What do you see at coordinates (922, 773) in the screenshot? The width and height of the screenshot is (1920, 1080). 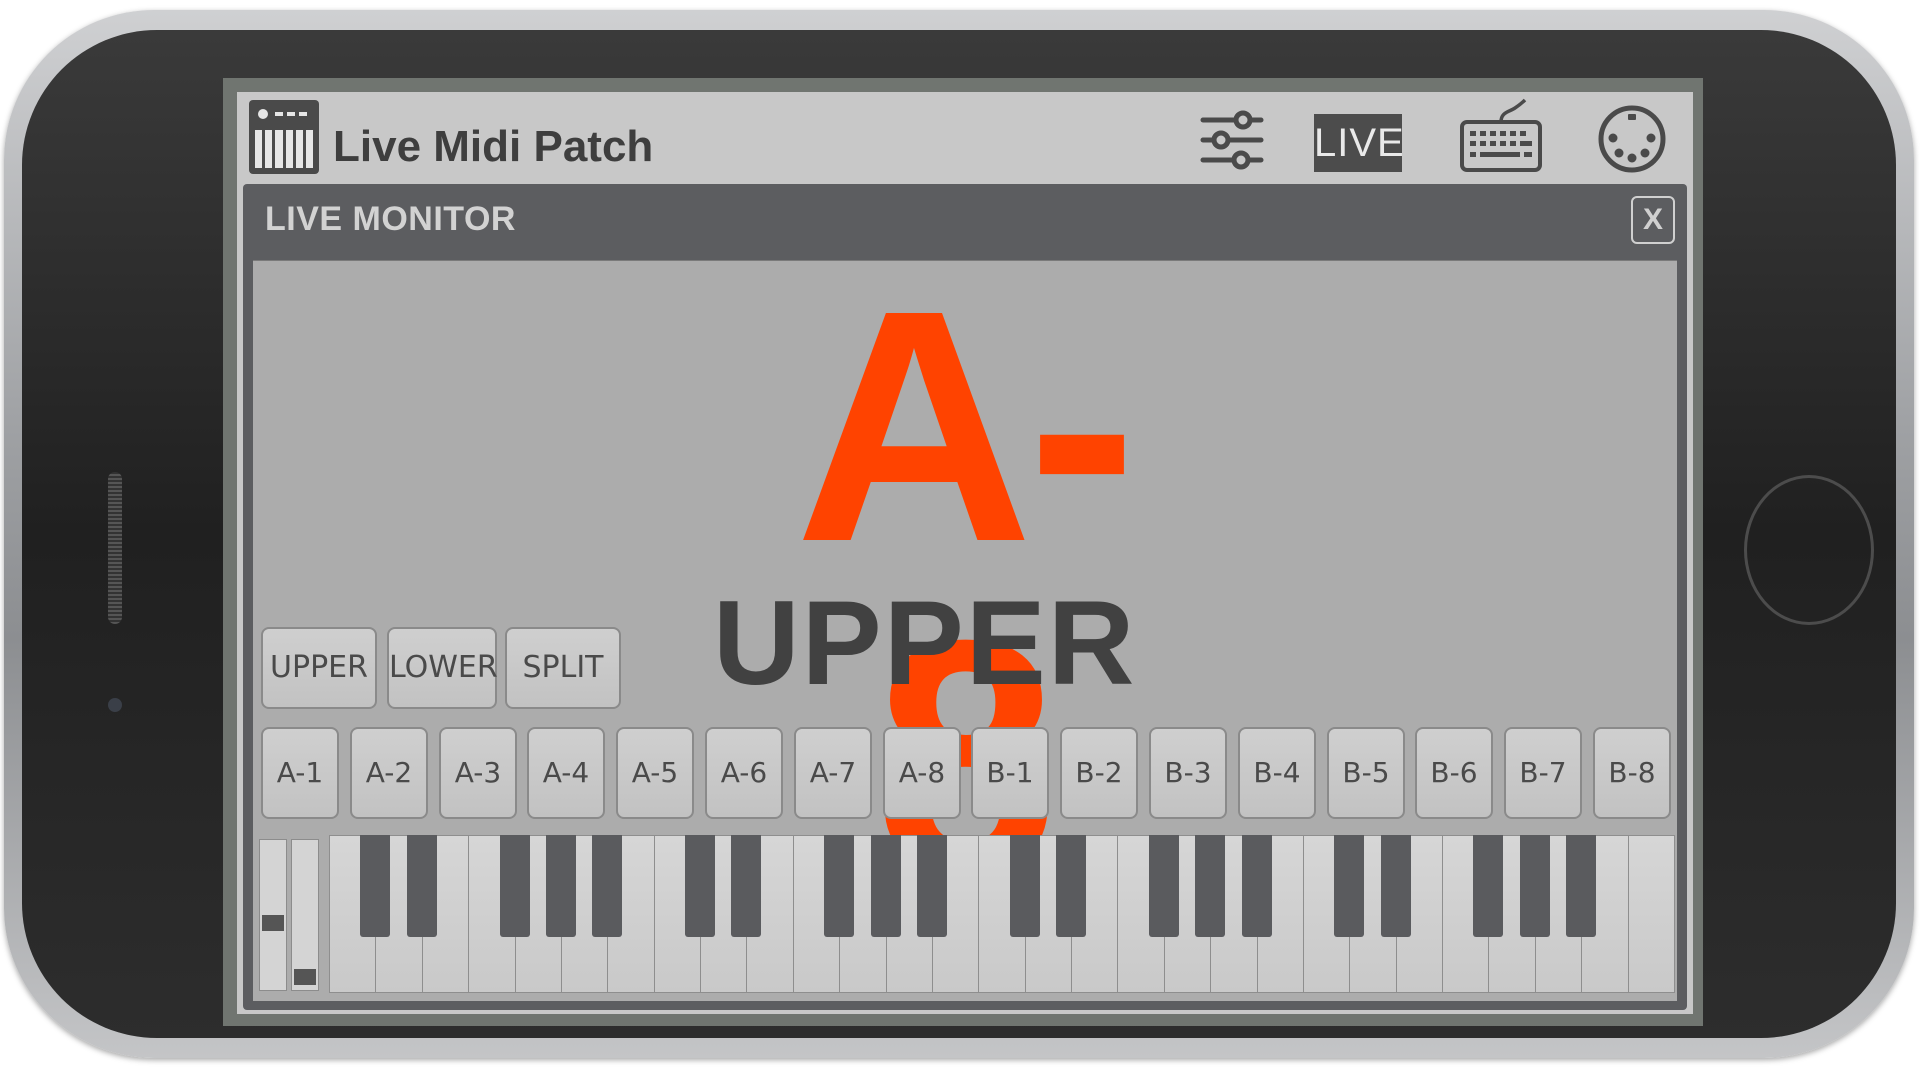 I see `patch-button-a-8: A-8` at bounding box center [922, 773].